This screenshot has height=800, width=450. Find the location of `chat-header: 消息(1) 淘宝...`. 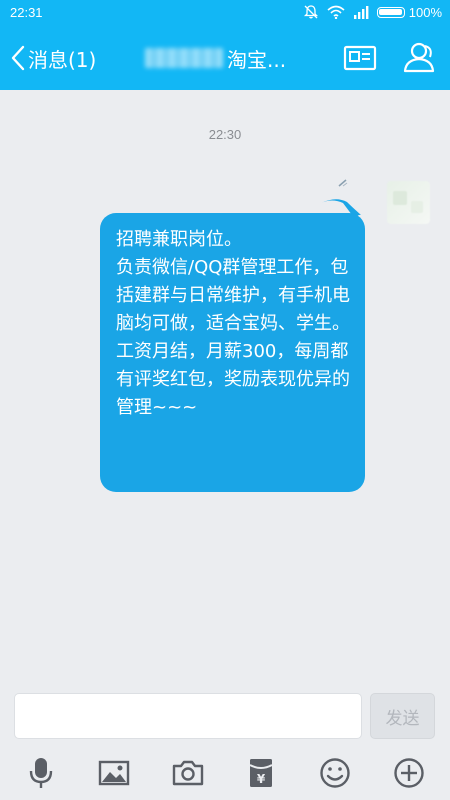

chat-header: 消息(1) 淘宝... is located at coordinates (225, 58).